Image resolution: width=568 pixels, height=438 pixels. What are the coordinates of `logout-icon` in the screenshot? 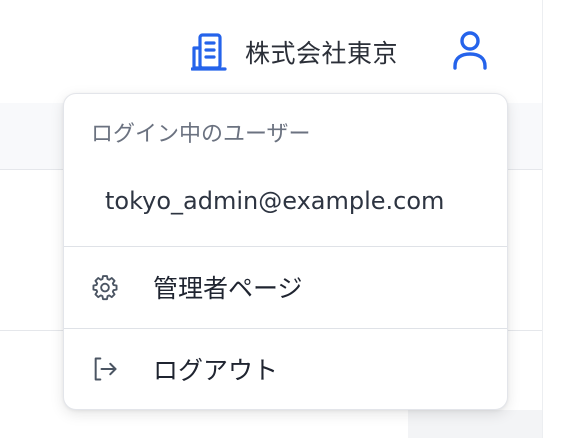 It's located at (105, 369).